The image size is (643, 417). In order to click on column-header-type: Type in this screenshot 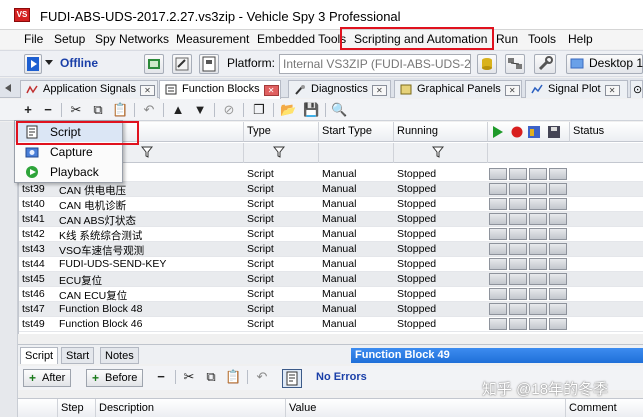, I will do `click(281, 132)`.